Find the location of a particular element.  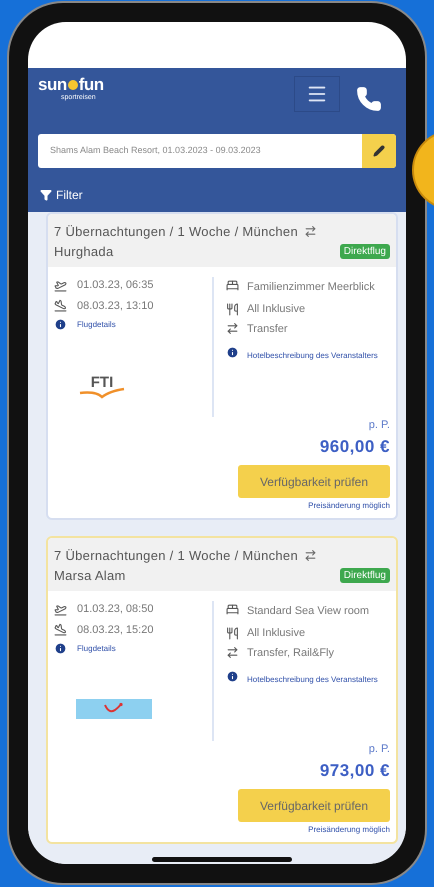

filter-icon is located at coordinates (46, 195).